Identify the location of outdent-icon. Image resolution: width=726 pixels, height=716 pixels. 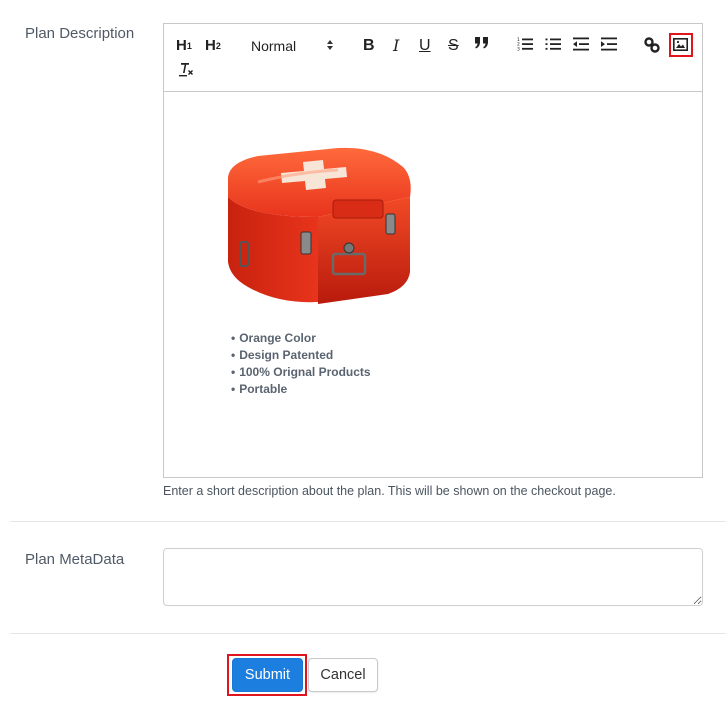
(581, 44).